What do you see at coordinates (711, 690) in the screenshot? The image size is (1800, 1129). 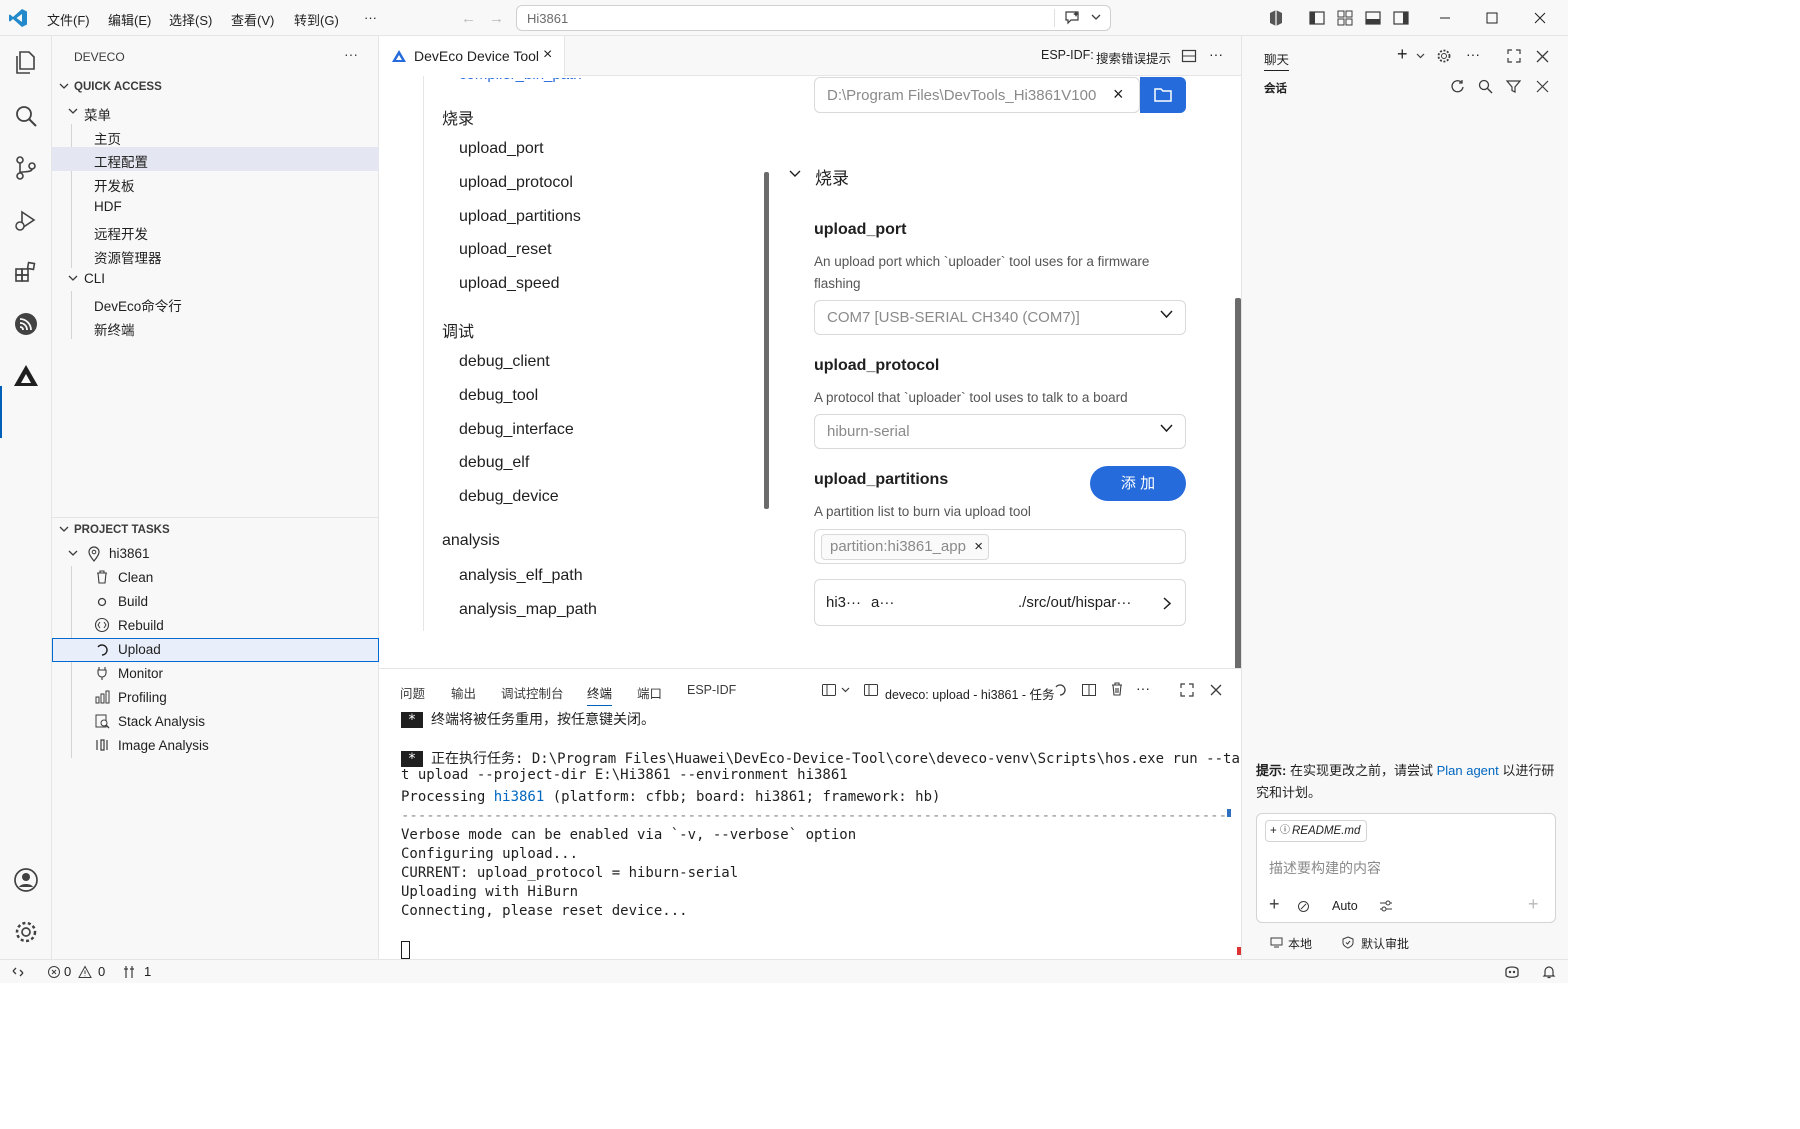 I see `tab-esp-idf: ESP-IDF` at bounding box center [711, 690].